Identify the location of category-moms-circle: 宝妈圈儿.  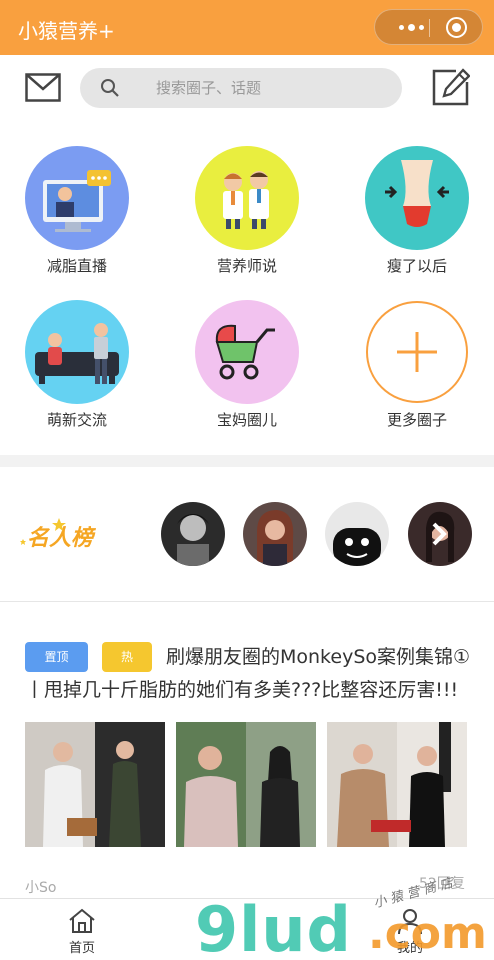
(247, 365).